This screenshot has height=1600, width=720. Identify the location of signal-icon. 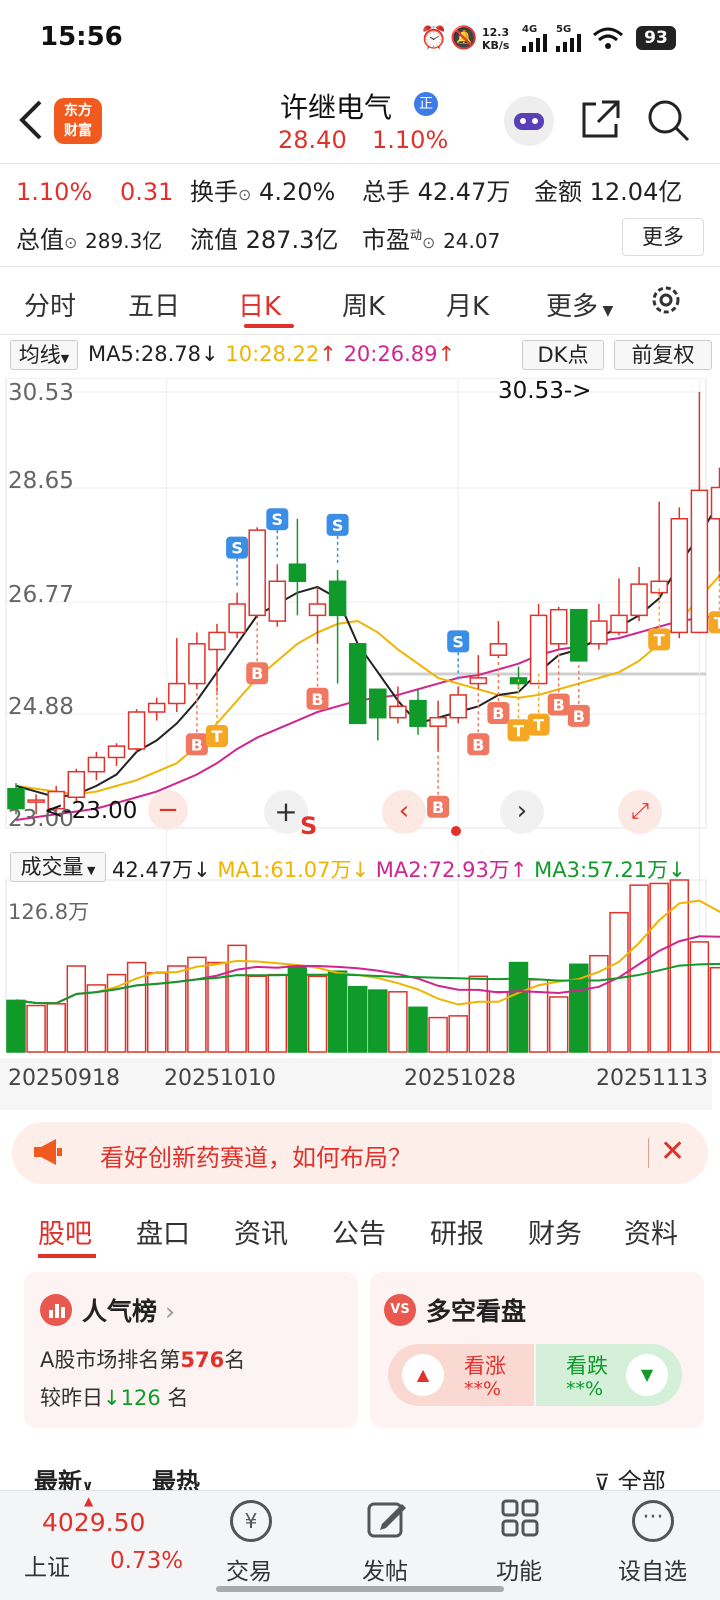
(536, 45).